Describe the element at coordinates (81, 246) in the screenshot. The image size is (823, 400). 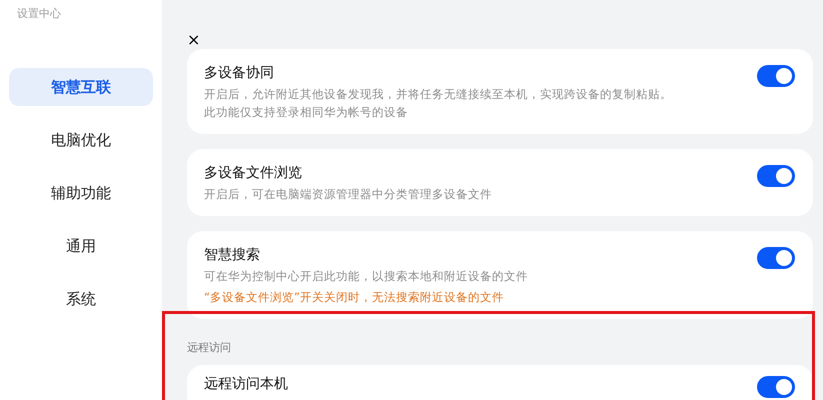
I see `sidebar-item: 通用` at that location.